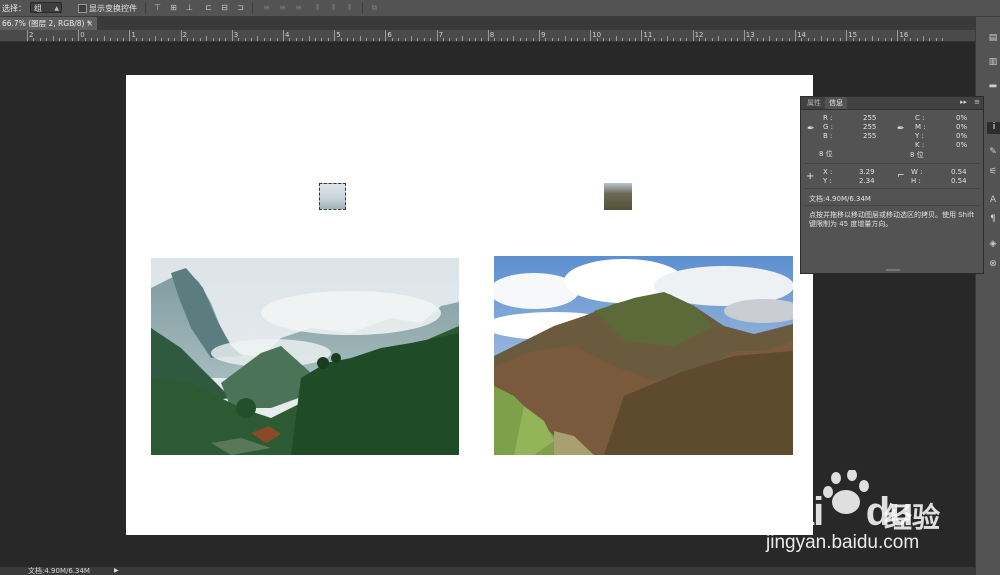  What do you see at coordinates (993, 172) in the screenshot?
I see `adjust-icon: ⚟` at bounding box center [993, 172].